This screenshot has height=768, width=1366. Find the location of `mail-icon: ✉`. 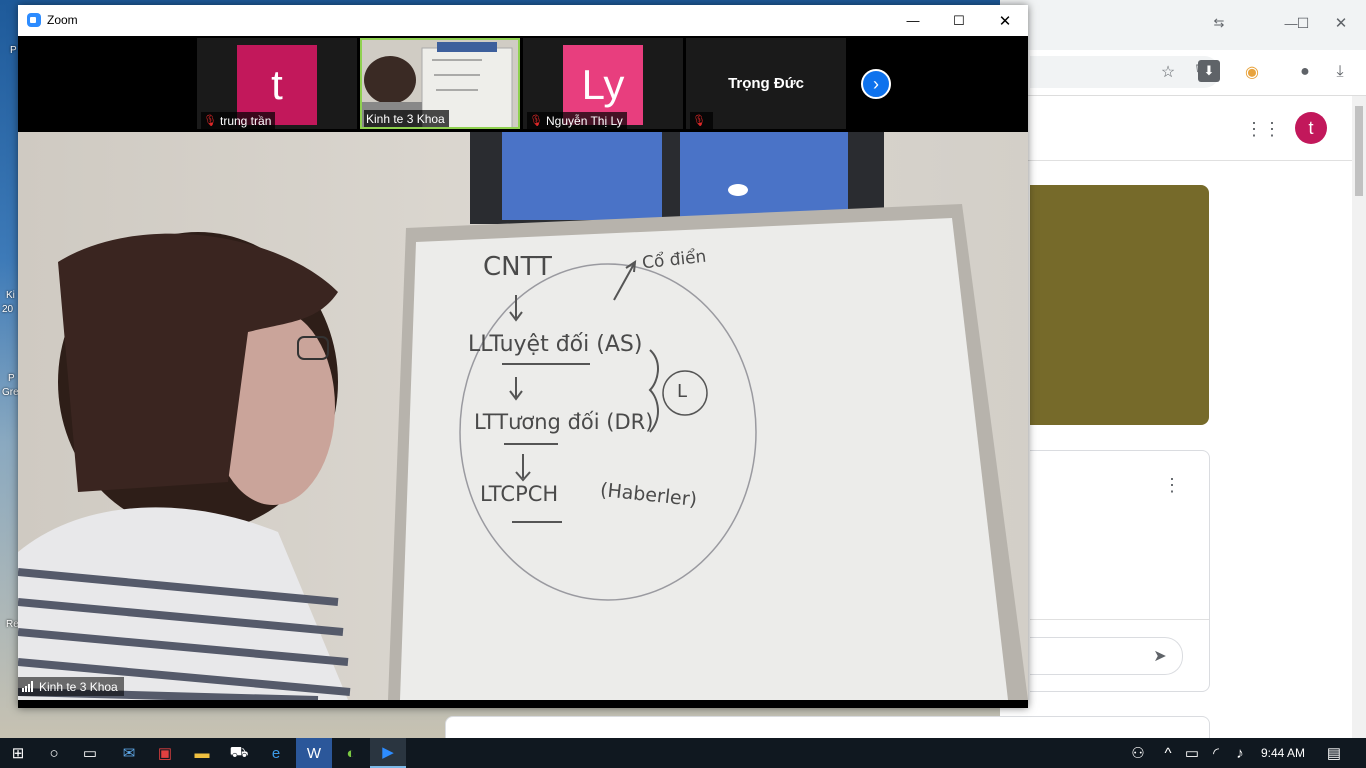

mail-icon: ✉ is located at coordinates (129, 753).